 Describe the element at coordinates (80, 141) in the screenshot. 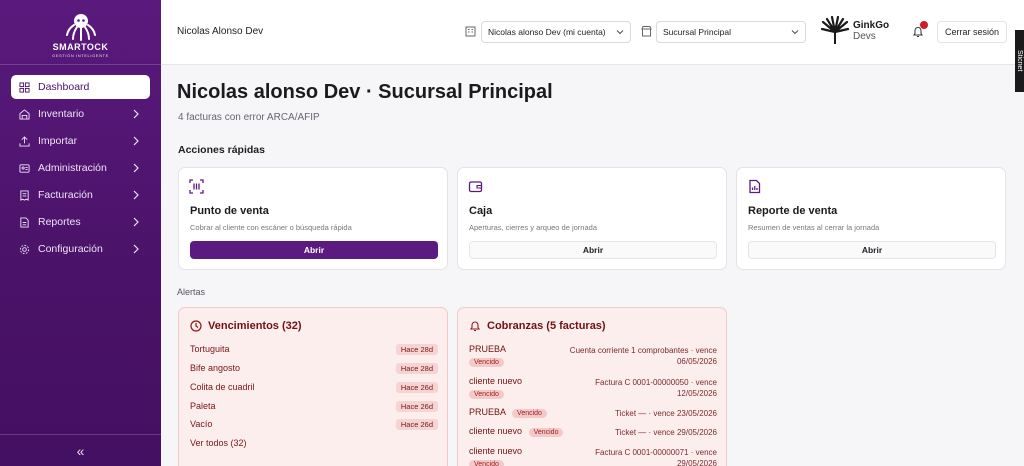

I see `sidebar-item-importar: Importar` at that location.